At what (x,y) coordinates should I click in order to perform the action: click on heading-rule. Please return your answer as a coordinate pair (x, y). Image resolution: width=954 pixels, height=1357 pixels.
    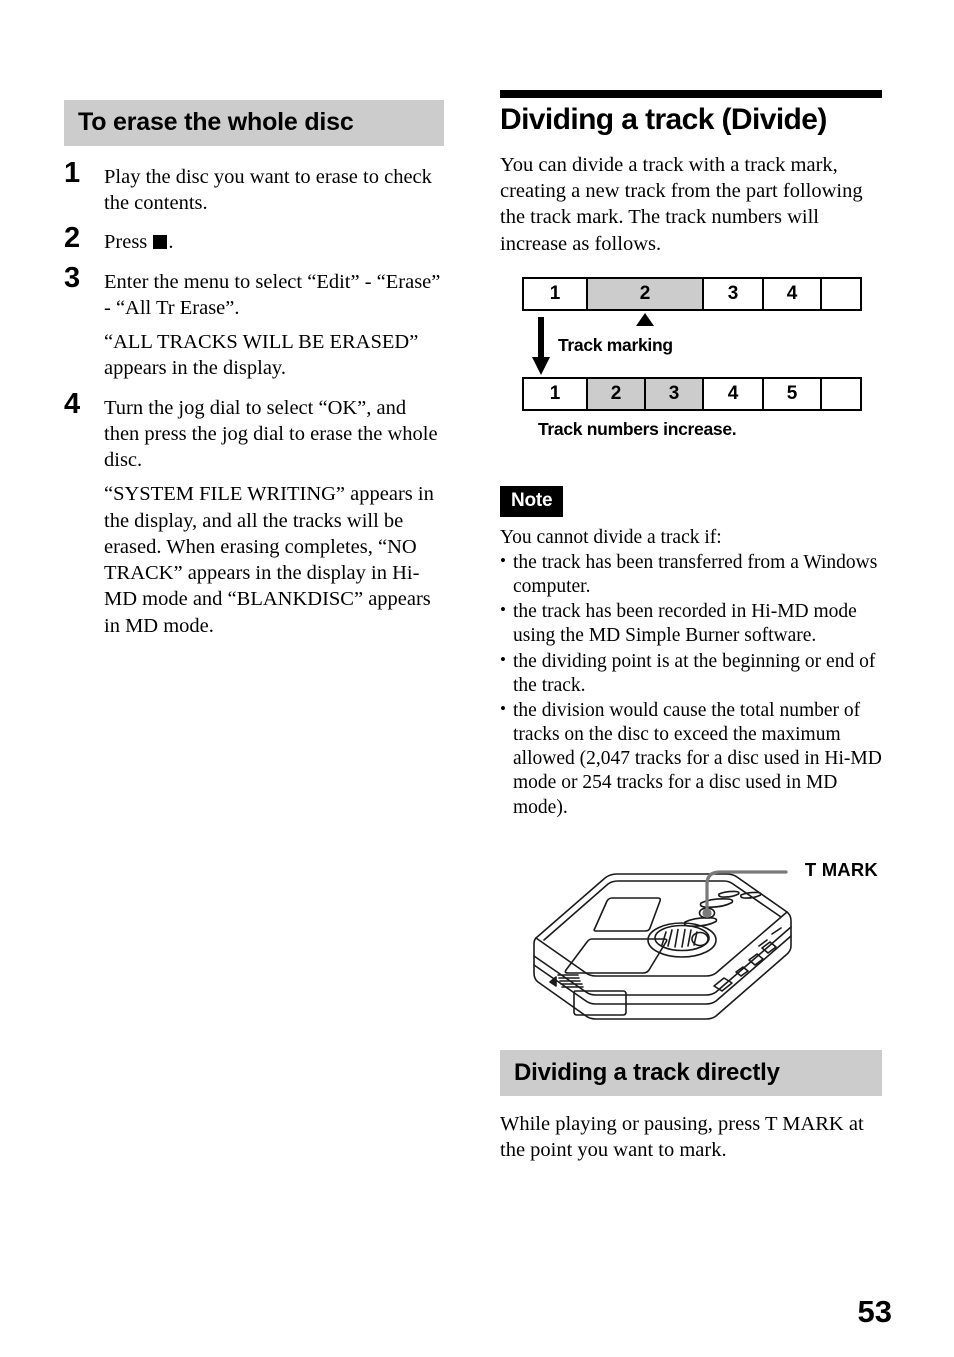
    Looking at the image, I should click on (691, 94).